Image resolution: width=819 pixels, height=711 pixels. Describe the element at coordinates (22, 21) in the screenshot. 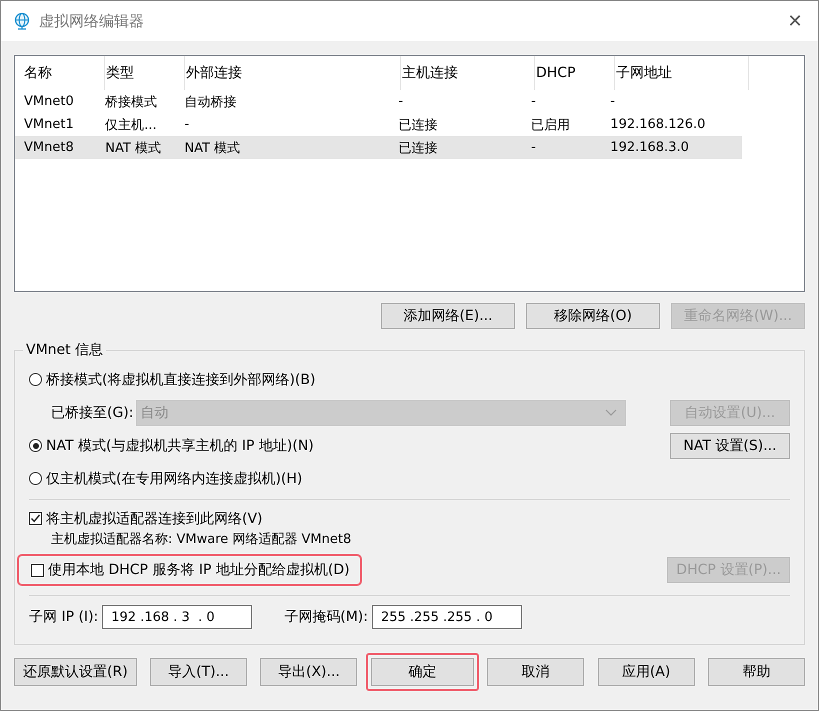

I see `globe-icon` at that location.